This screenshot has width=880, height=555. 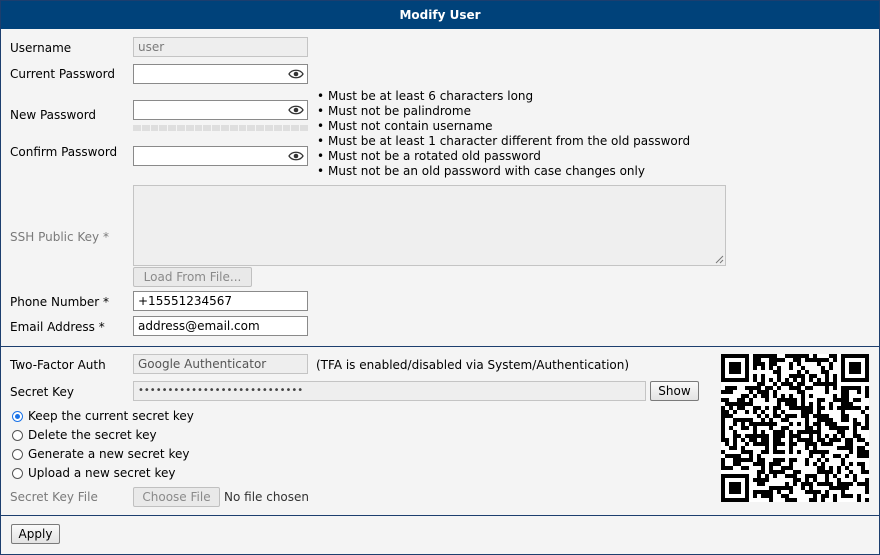 I want to click on radio-label: Upload a new secret key, so click(x=102, y=473).